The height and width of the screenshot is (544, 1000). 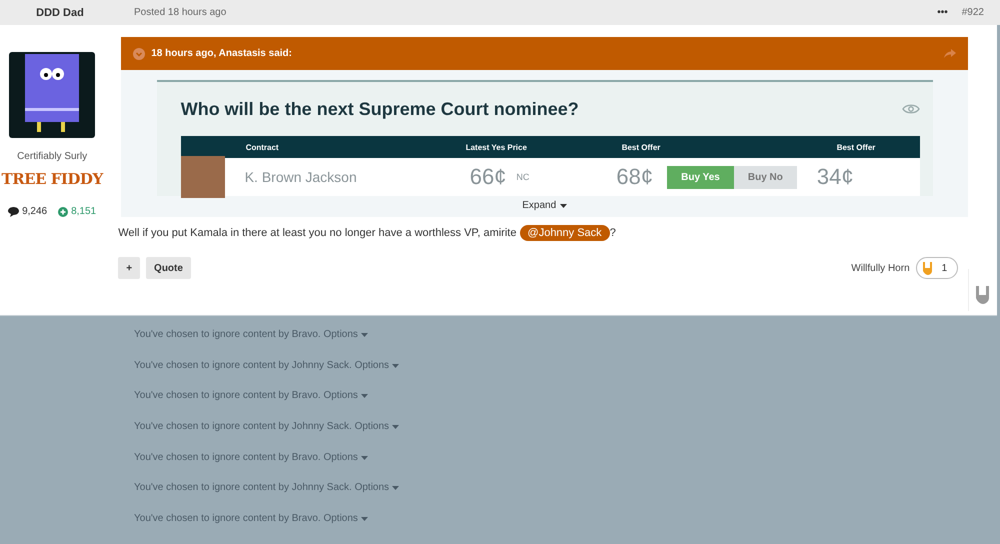 What do you see at coordinates (950, 53) in the screenshot?
I see `share-arrow-icon` at bounding box center [950, 53].